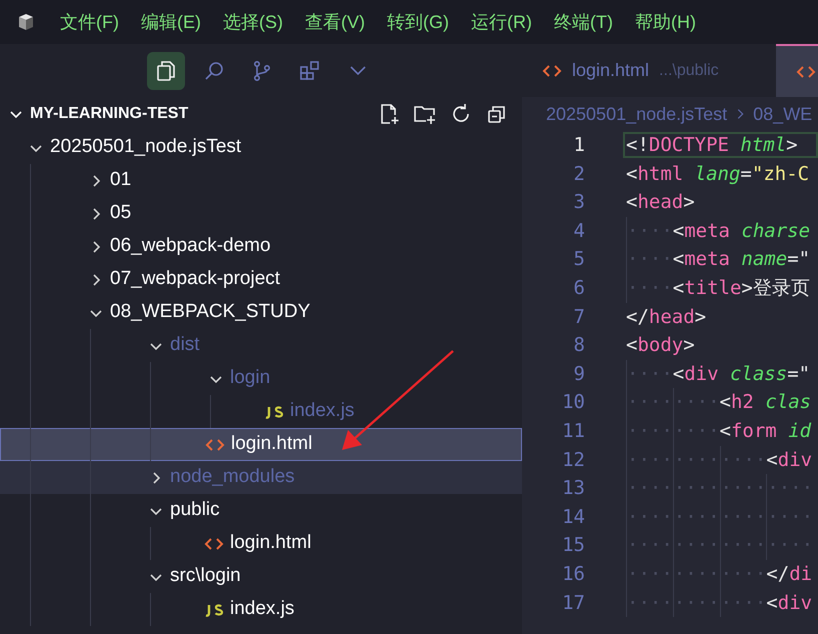 The height and width of the screenshot is (634, 818). Describe the element at coordinates (717, 174) in the screenshot. I see `code-line: <html lang="zh-C` at that location.